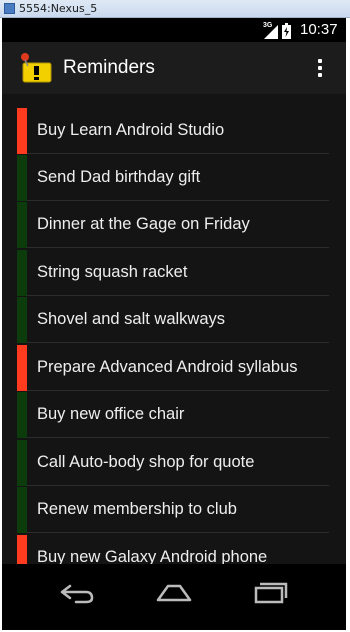  I want to click on reminder-text: Buy new Galaxy Android phone, so click(152, 556).